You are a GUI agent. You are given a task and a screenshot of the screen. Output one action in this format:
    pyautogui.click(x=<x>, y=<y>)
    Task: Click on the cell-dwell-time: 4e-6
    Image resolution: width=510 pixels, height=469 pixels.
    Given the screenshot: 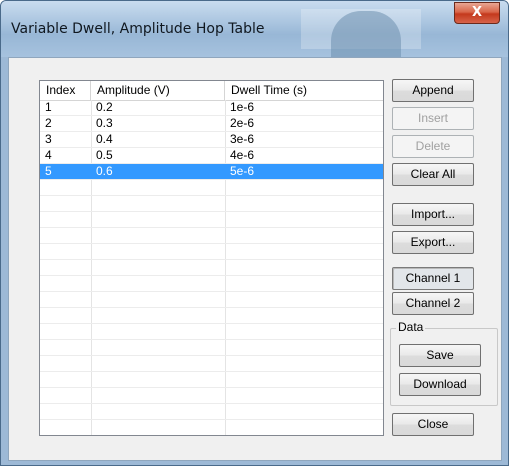 What is the action you would take?
    pyautogui.click(x=242, y=155)
    